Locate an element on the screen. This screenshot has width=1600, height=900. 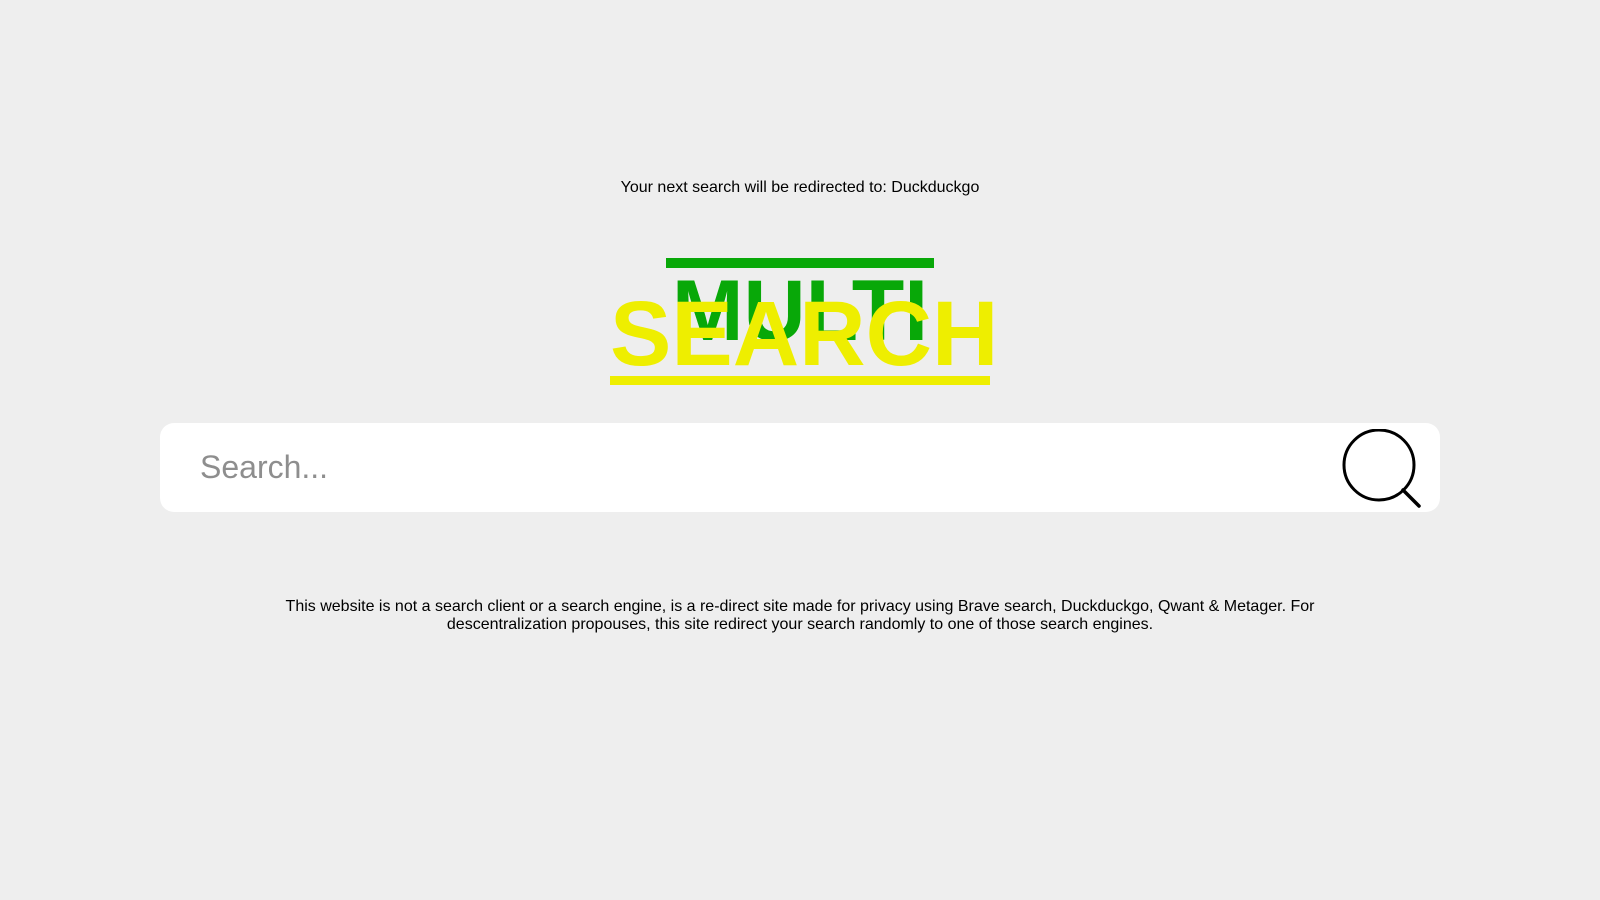
search-bar is located at coordinates (800, 467).